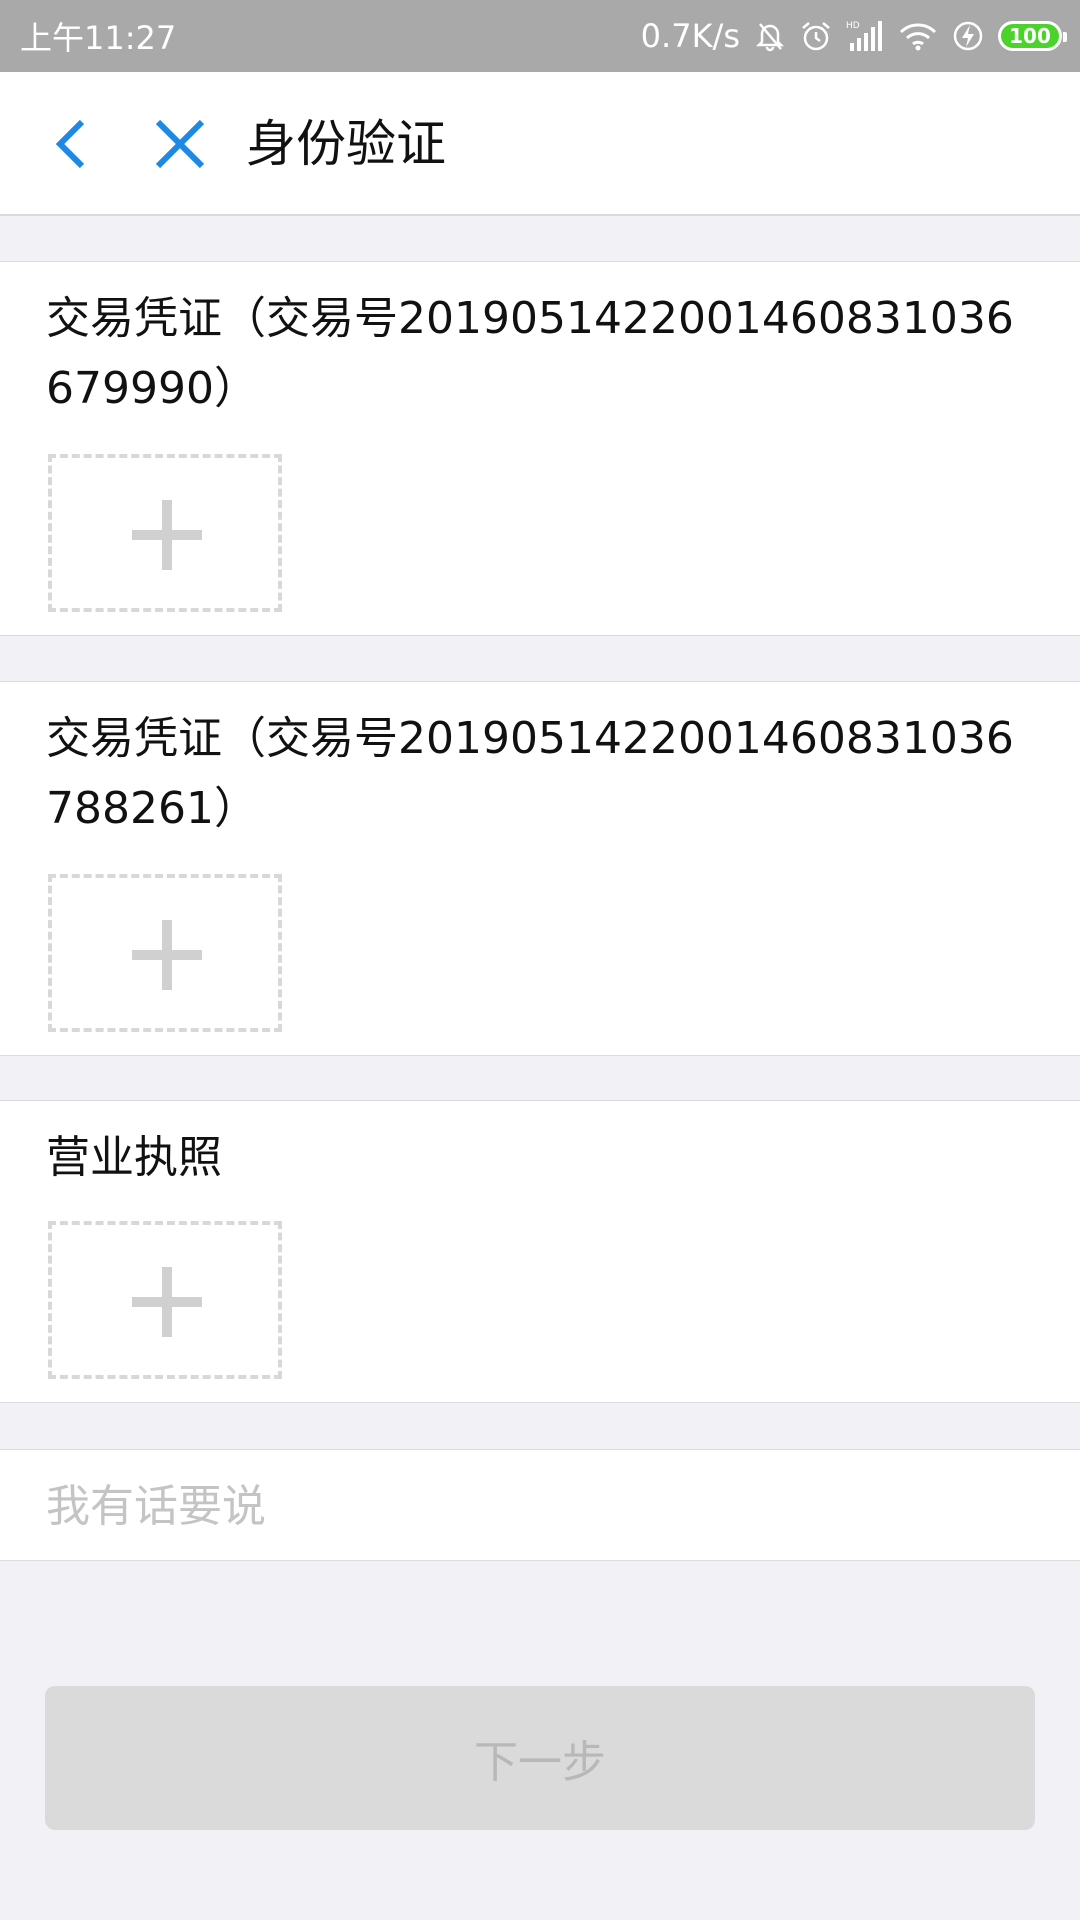  What do you see at coordinates (134, 1157) in the screenshot?
I see `section-title: 营业执照` at bounding box center [134, 1157].